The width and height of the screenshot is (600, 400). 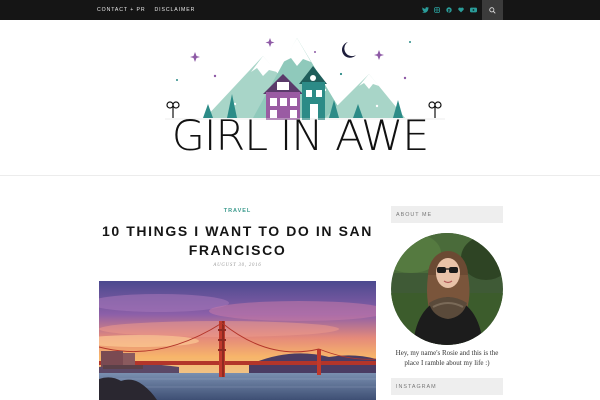 What do you see at coordinates (237, 211) in the screenshot?
I see `post-category: TRAVEL` at bounding box center [237, 211].